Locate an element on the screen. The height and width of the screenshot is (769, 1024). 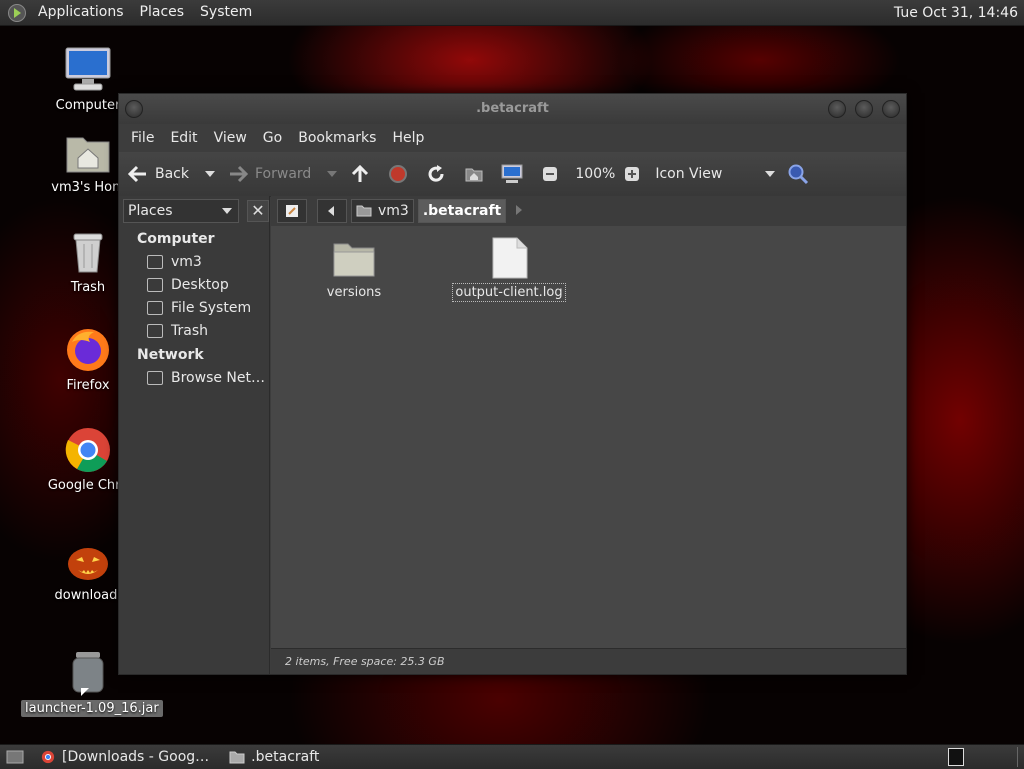
menu-go: Go is located at coordinates (272, 138).